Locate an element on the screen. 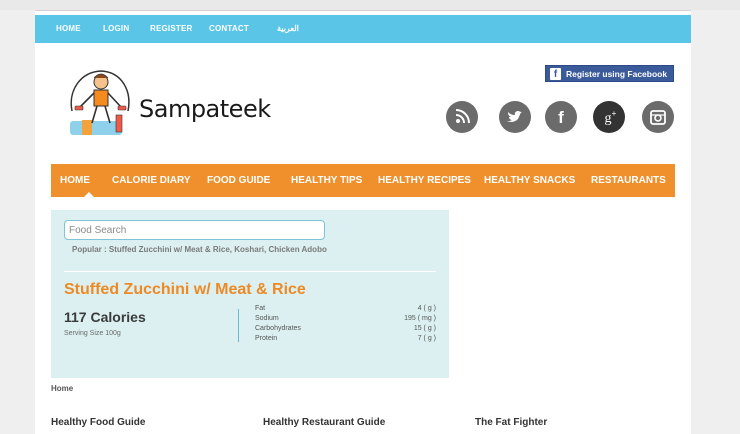 The width and height of the screenshot is (740, 434). widget-divider is located at coordinates (250, 271).